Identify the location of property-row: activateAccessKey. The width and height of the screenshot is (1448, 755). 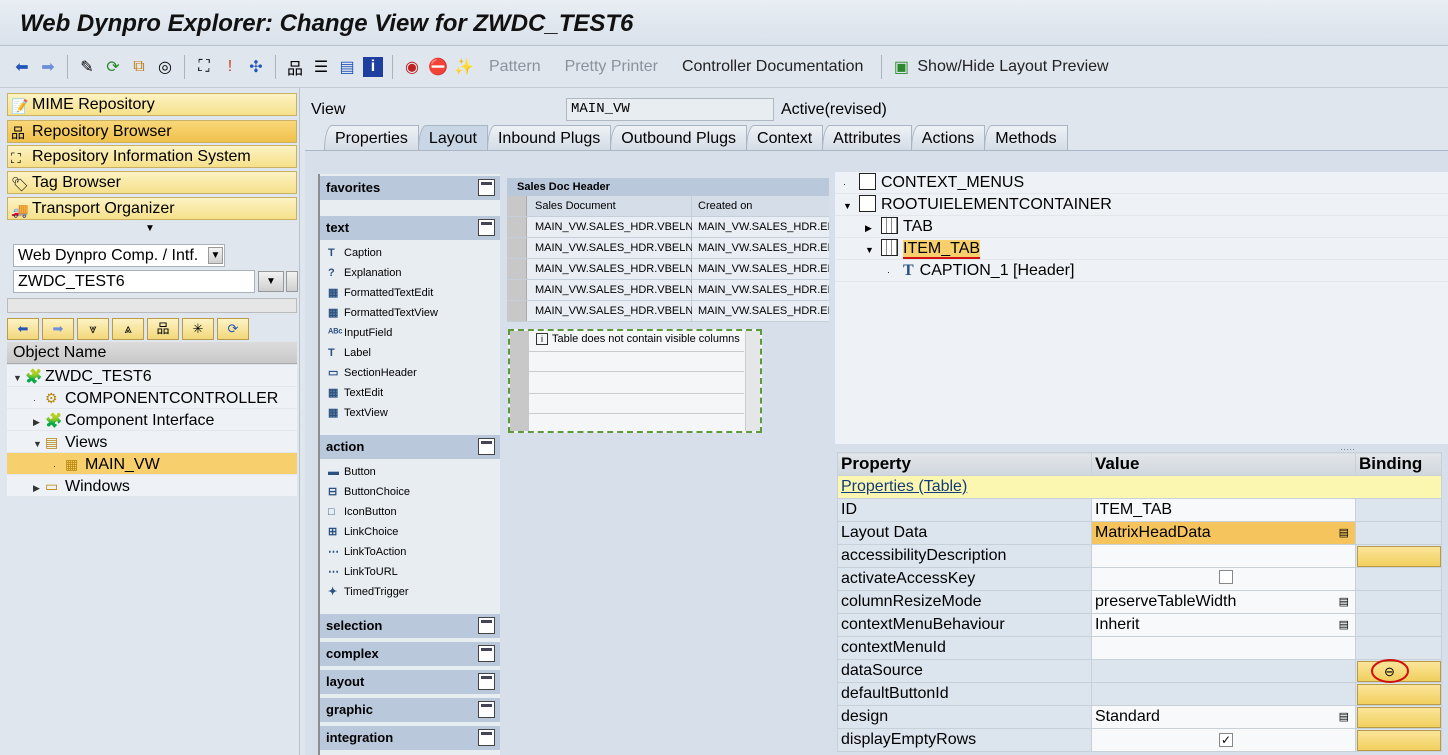
(1139, 579).